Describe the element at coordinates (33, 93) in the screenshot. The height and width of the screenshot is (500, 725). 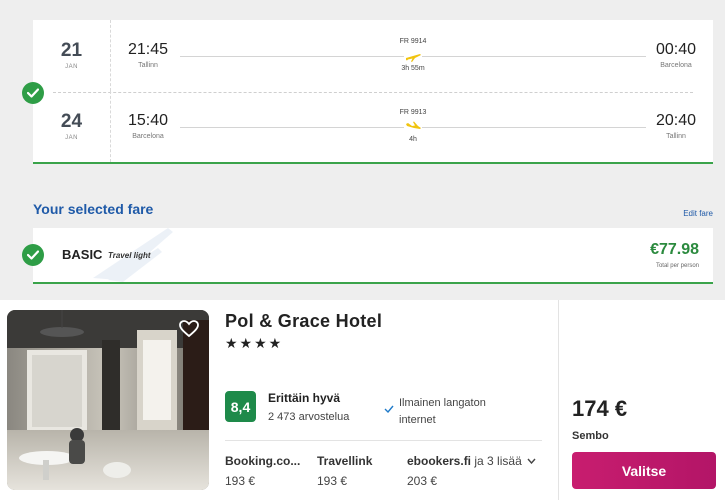
I see `flight-selected-check-icon` at that location.